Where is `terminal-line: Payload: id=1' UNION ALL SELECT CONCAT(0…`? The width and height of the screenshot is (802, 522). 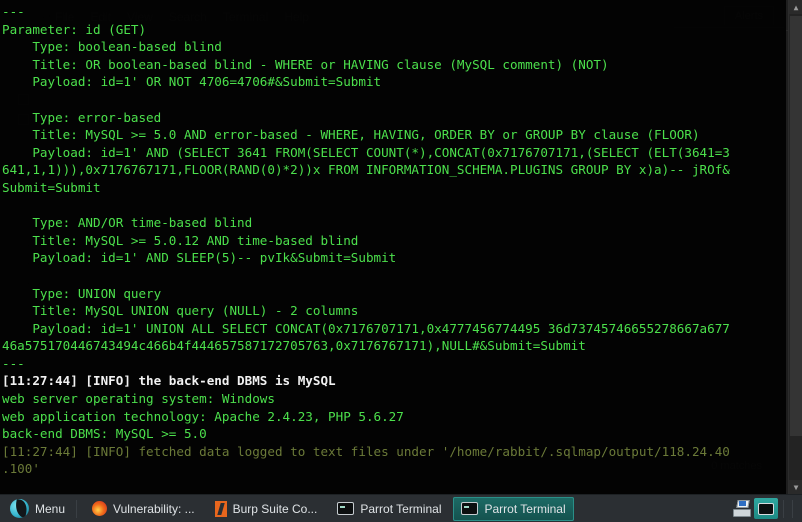 terminal-line: Payload: id=1' UNION ALL SELECT CONCAT(0… is located at coordinates (366, 328).